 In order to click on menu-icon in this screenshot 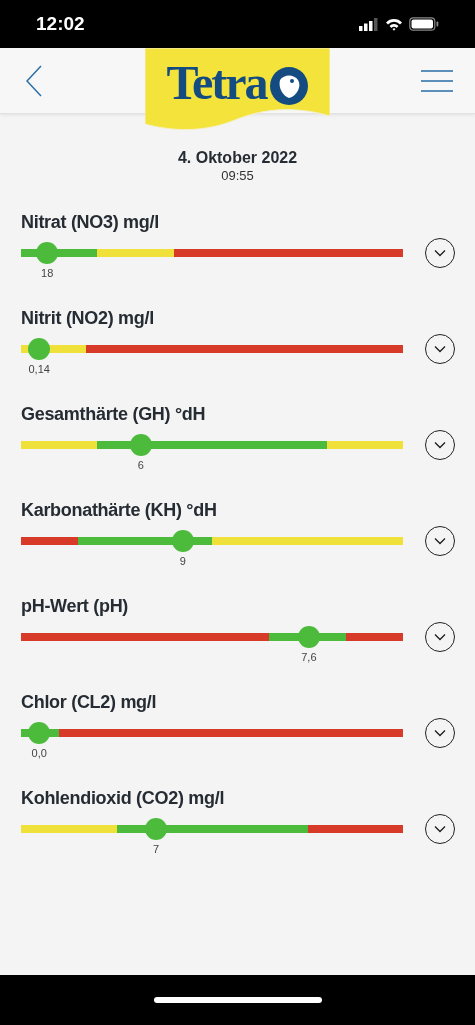, I will do `click(437, 80)`.